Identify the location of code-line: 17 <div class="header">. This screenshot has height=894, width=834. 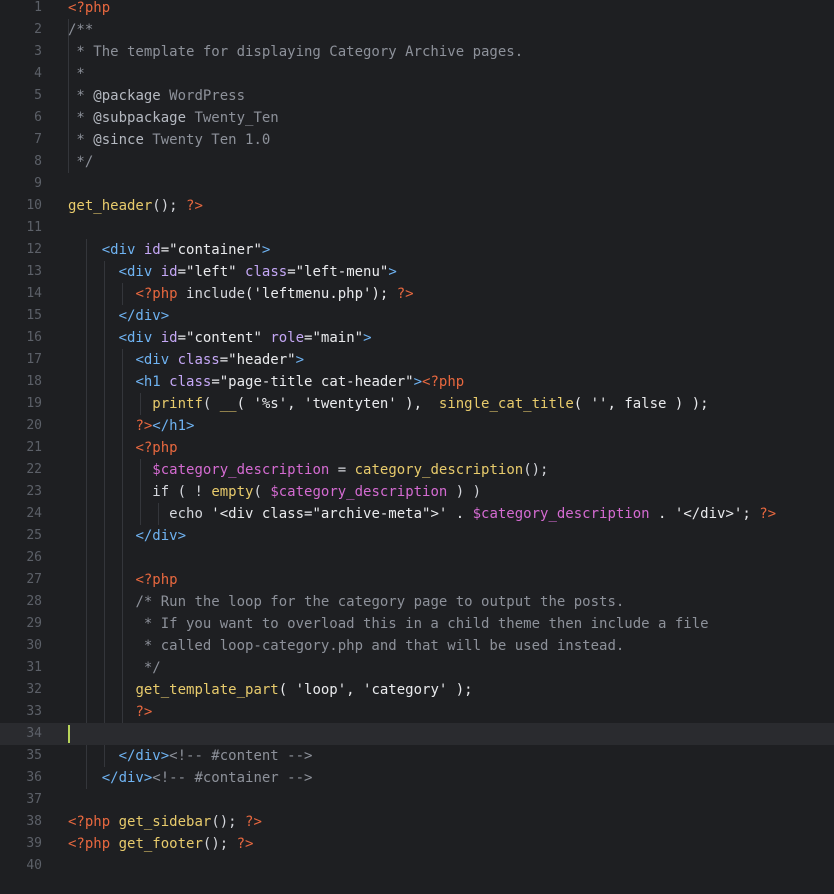
(417, 360).